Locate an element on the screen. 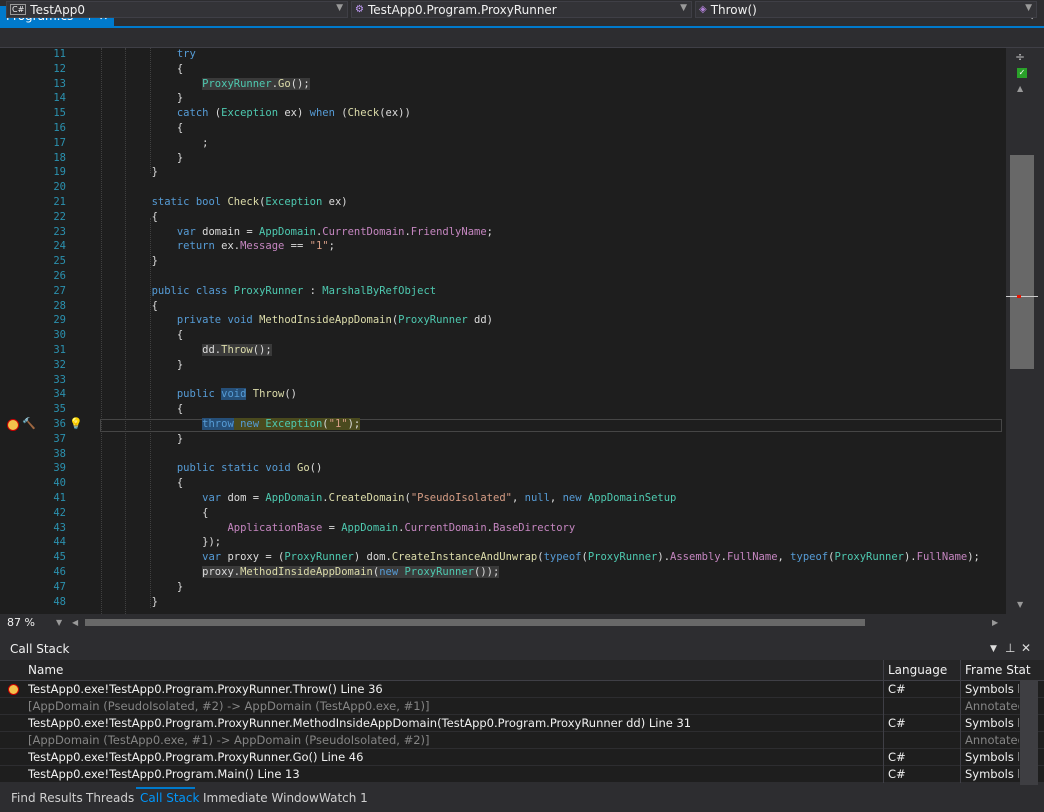 The width and height of the screenshot is (1044, 812). code-line: ProxyRunner.Go(); is located at coordinates (256, 84).